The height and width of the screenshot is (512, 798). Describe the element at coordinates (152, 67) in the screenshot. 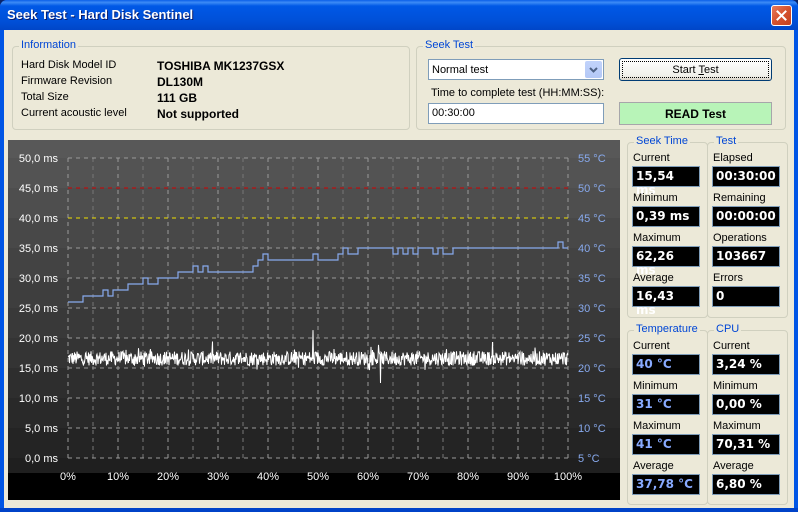

I see `info-row-model: Hard Disk Model ID TOSHIBA MK1237GSX` at that location.